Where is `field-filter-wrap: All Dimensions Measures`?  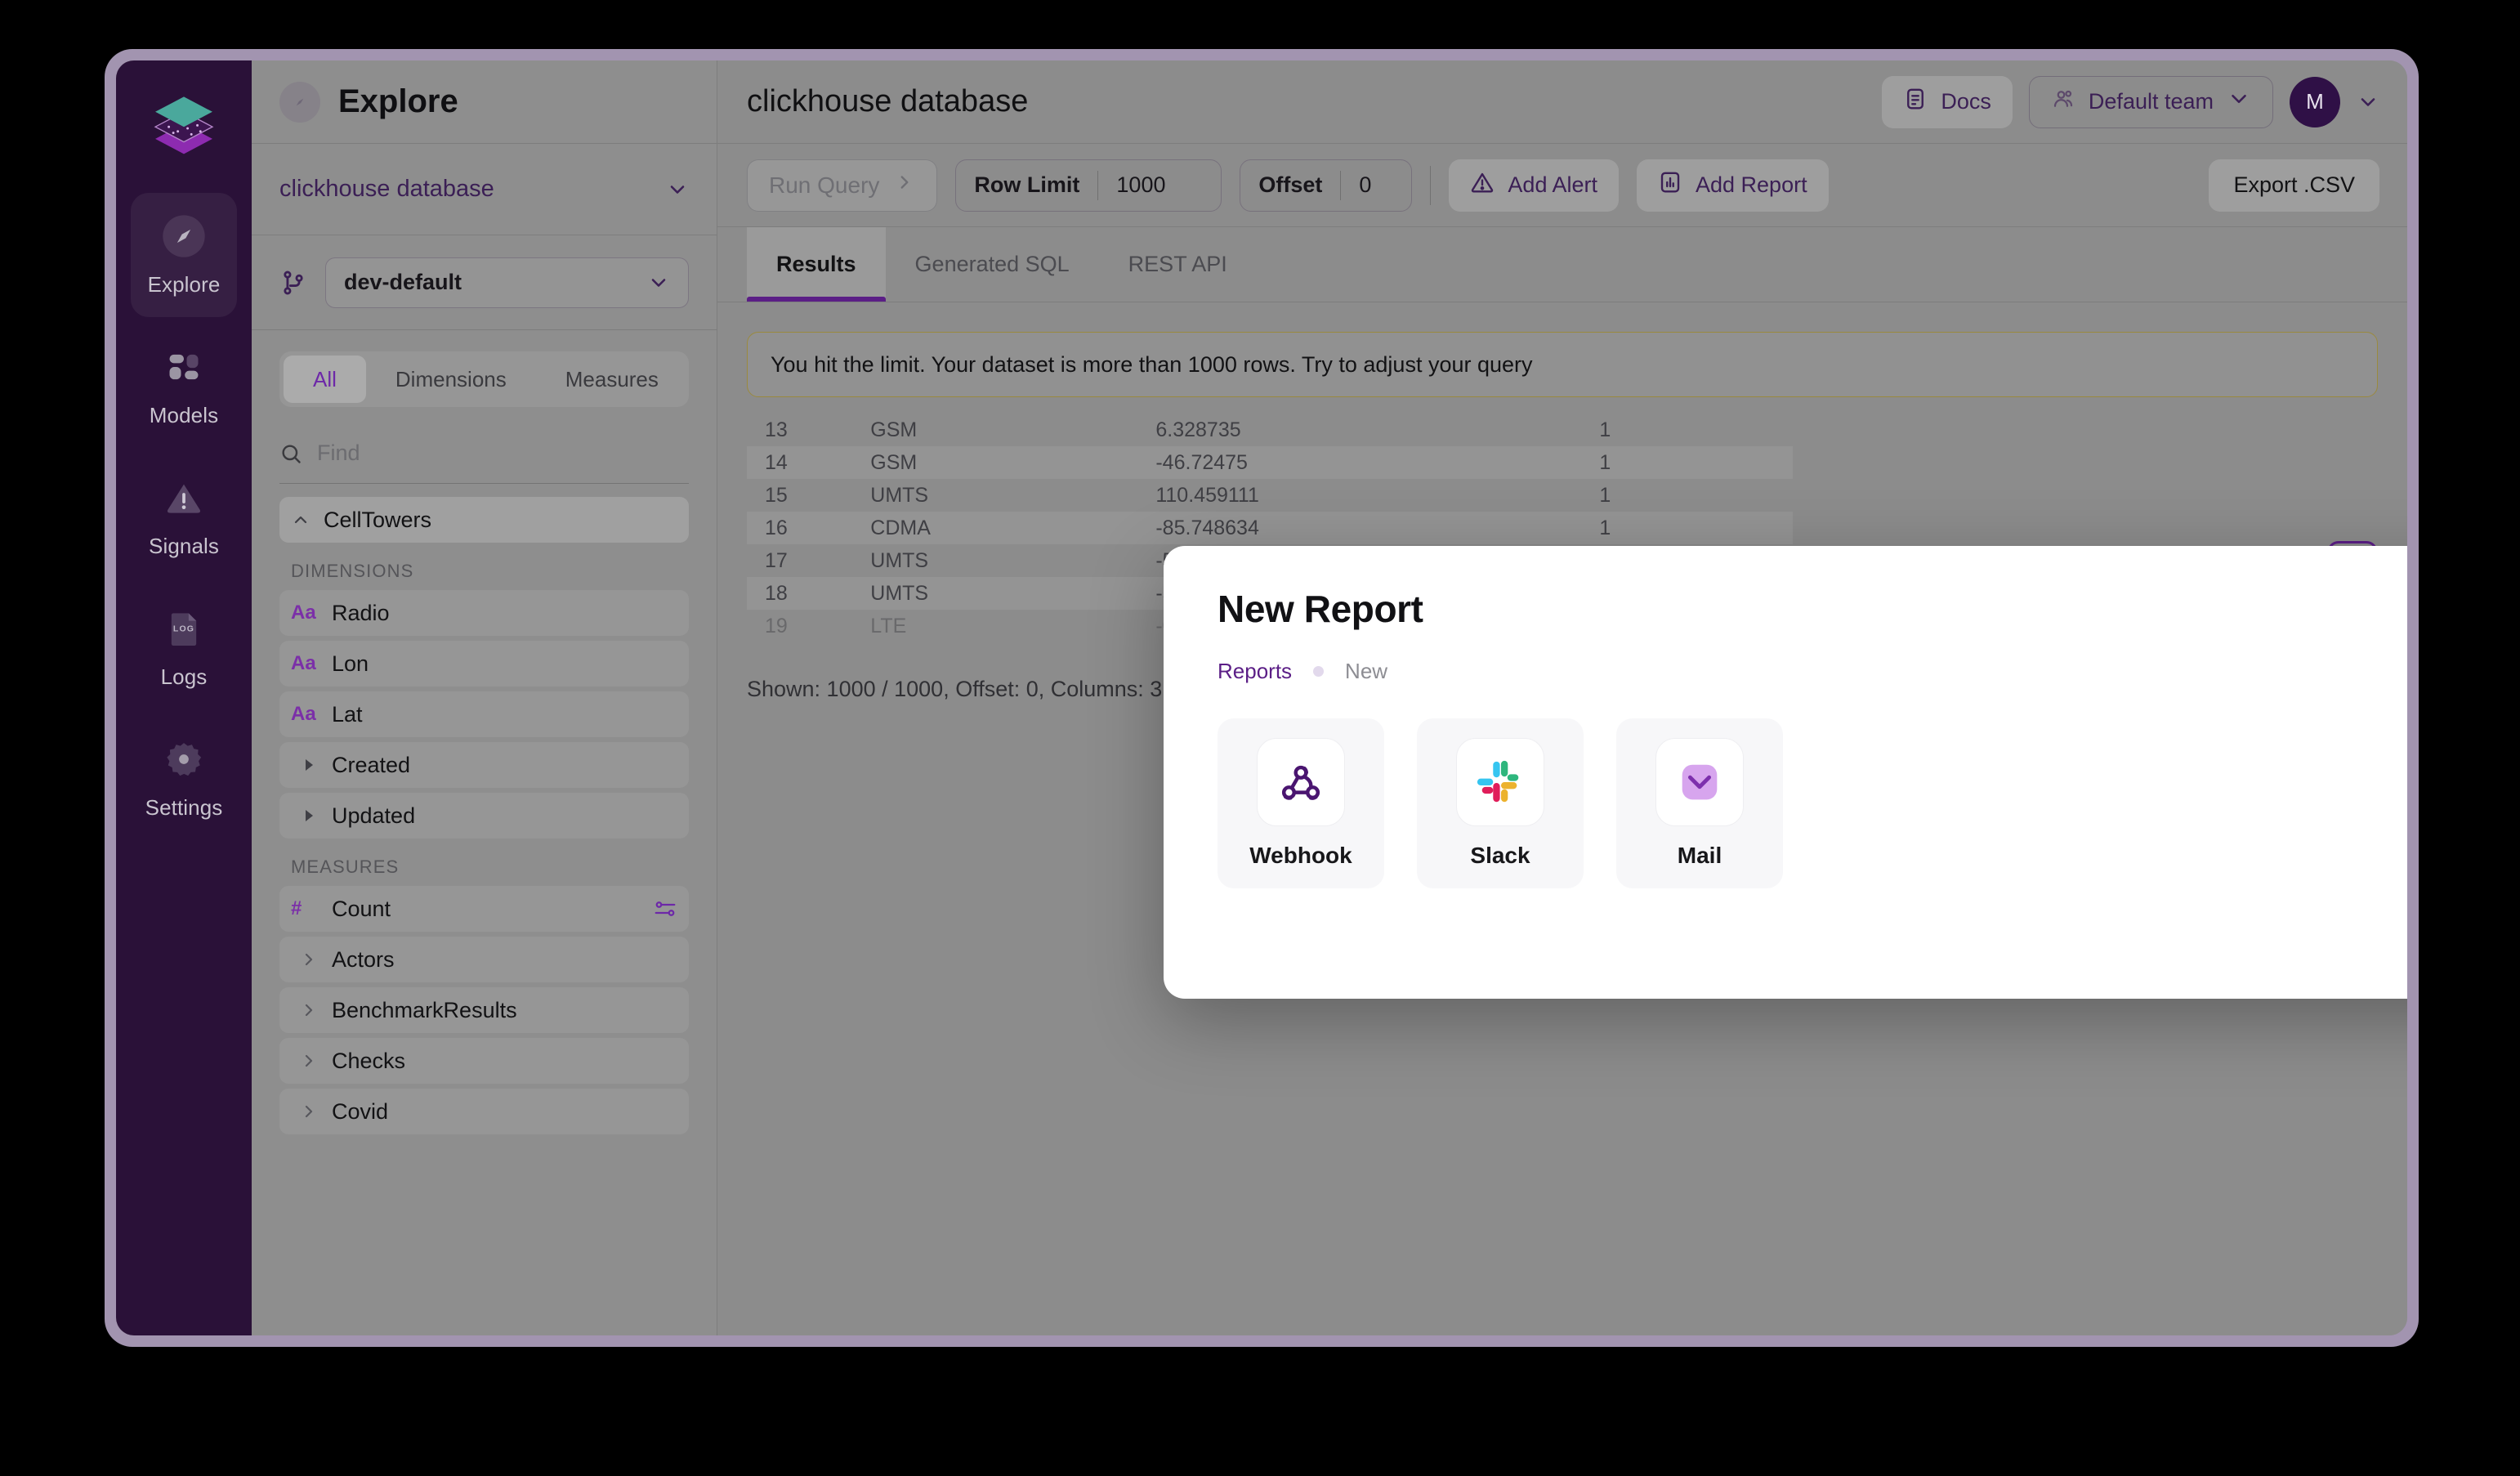
field-filter-wrap: All Dimensions Measures is located at coordinates (484, 373).